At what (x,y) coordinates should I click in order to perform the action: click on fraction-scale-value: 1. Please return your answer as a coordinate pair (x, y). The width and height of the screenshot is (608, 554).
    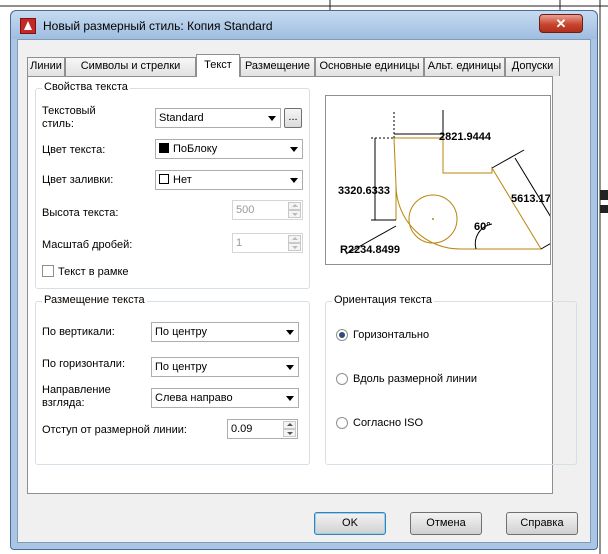
    Looking at the image, I should click on (239, 243).